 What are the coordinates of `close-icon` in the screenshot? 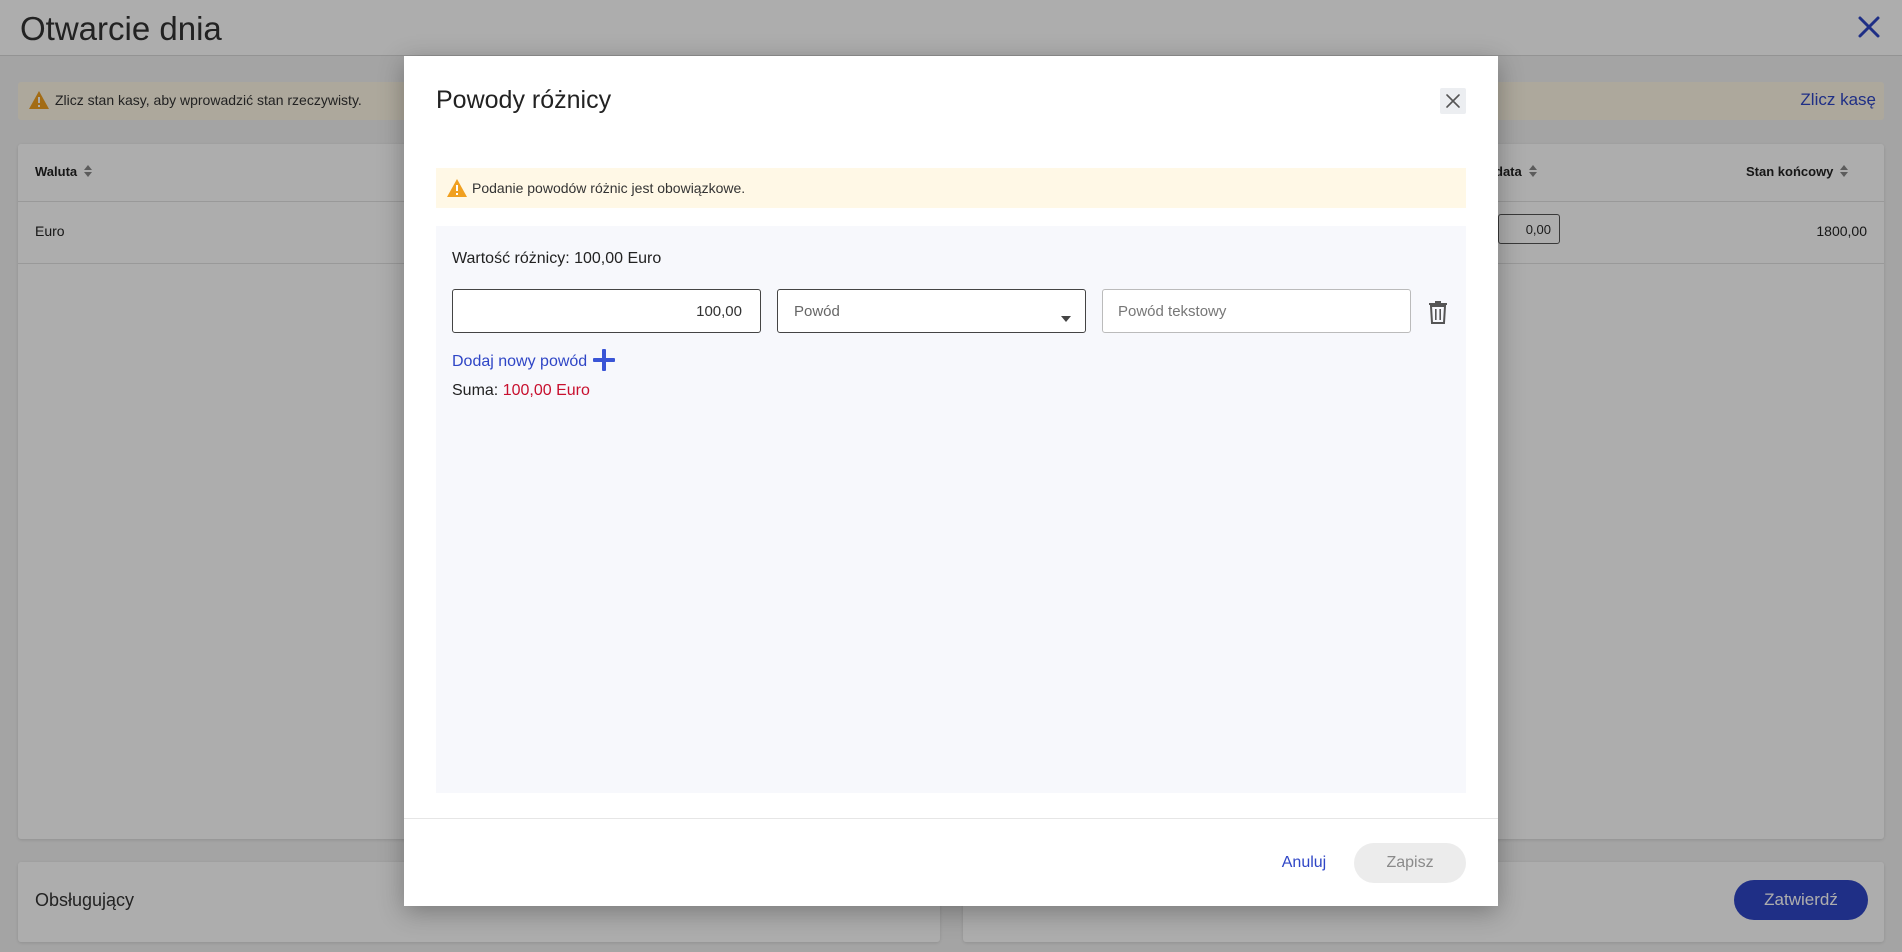 It's located at (1453, 101).